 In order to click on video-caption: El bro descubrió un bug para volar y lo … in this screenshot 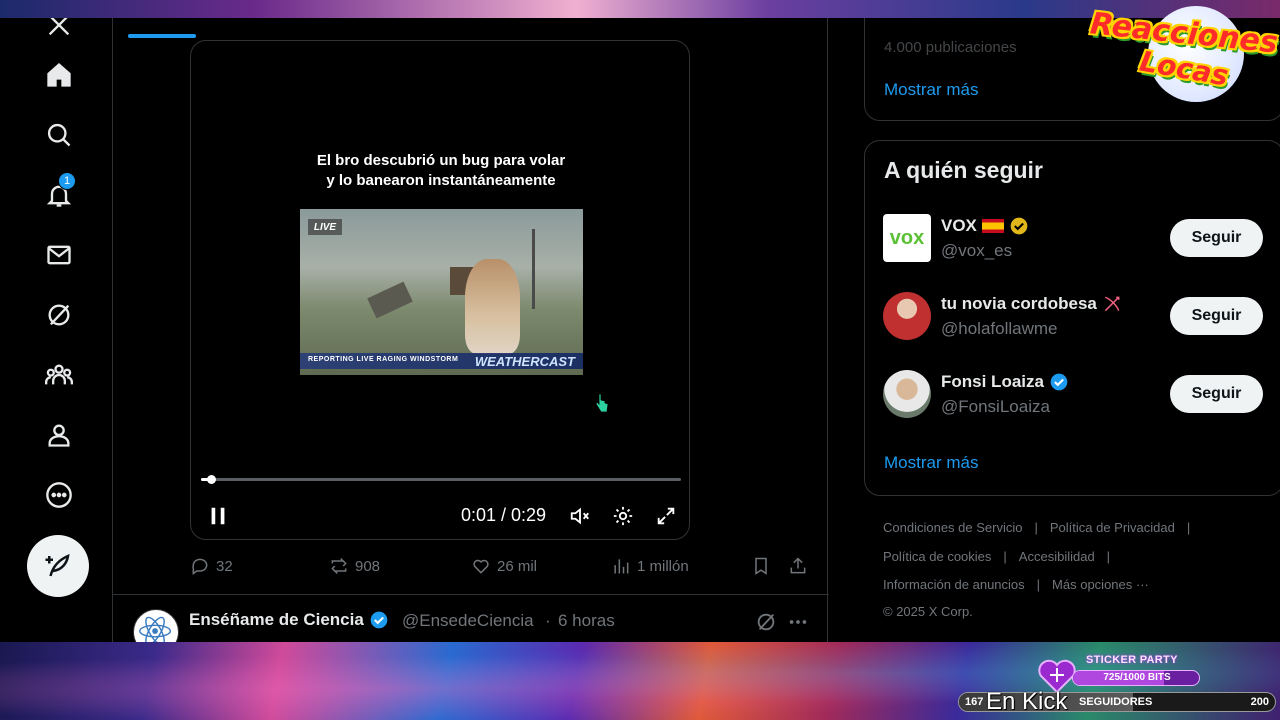, I will do `click(440, 171)`.